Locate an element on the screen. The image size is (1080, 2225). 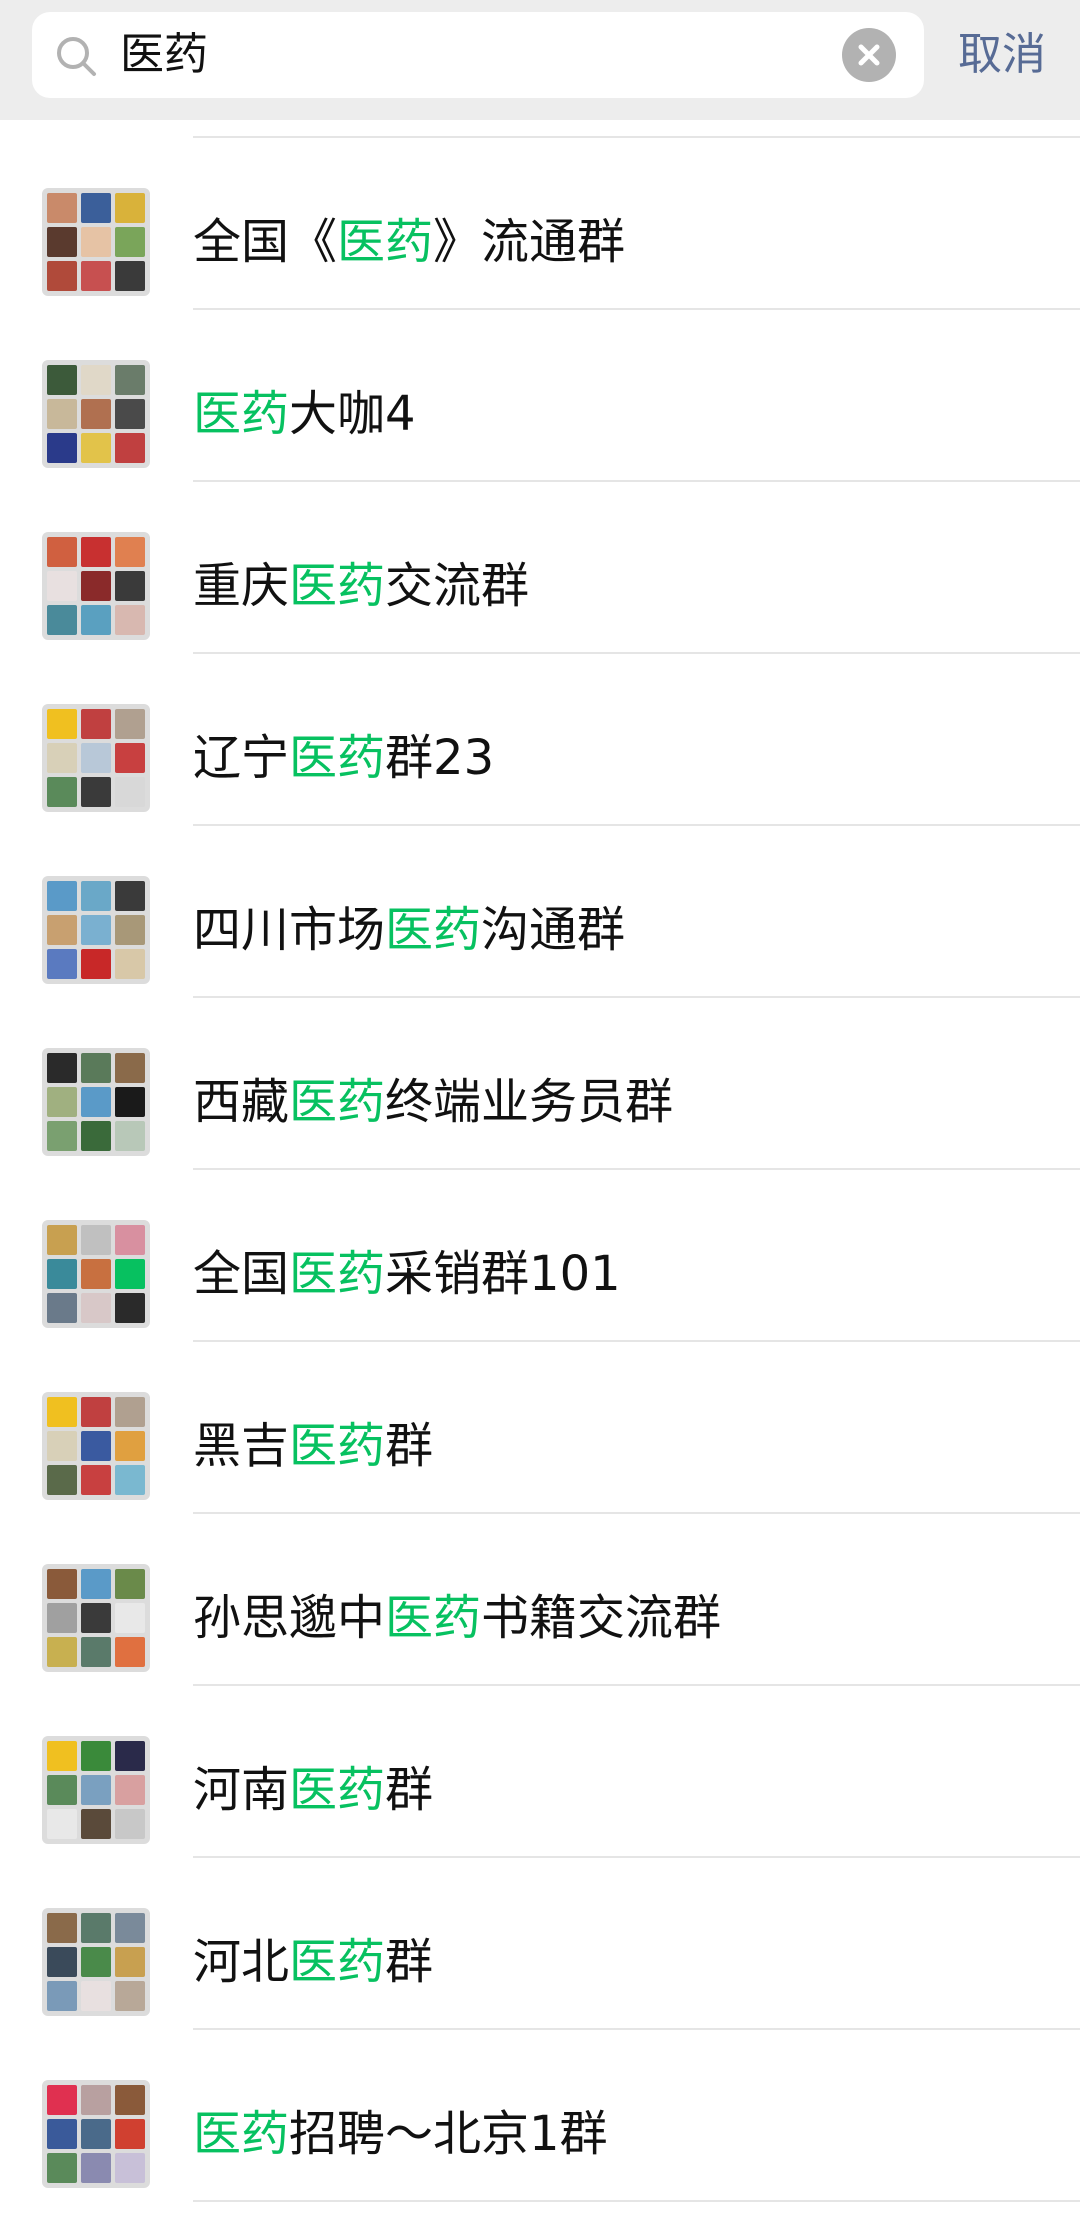
group-name: 四川市场医药沟通群 is located at coordinates (409, 930).